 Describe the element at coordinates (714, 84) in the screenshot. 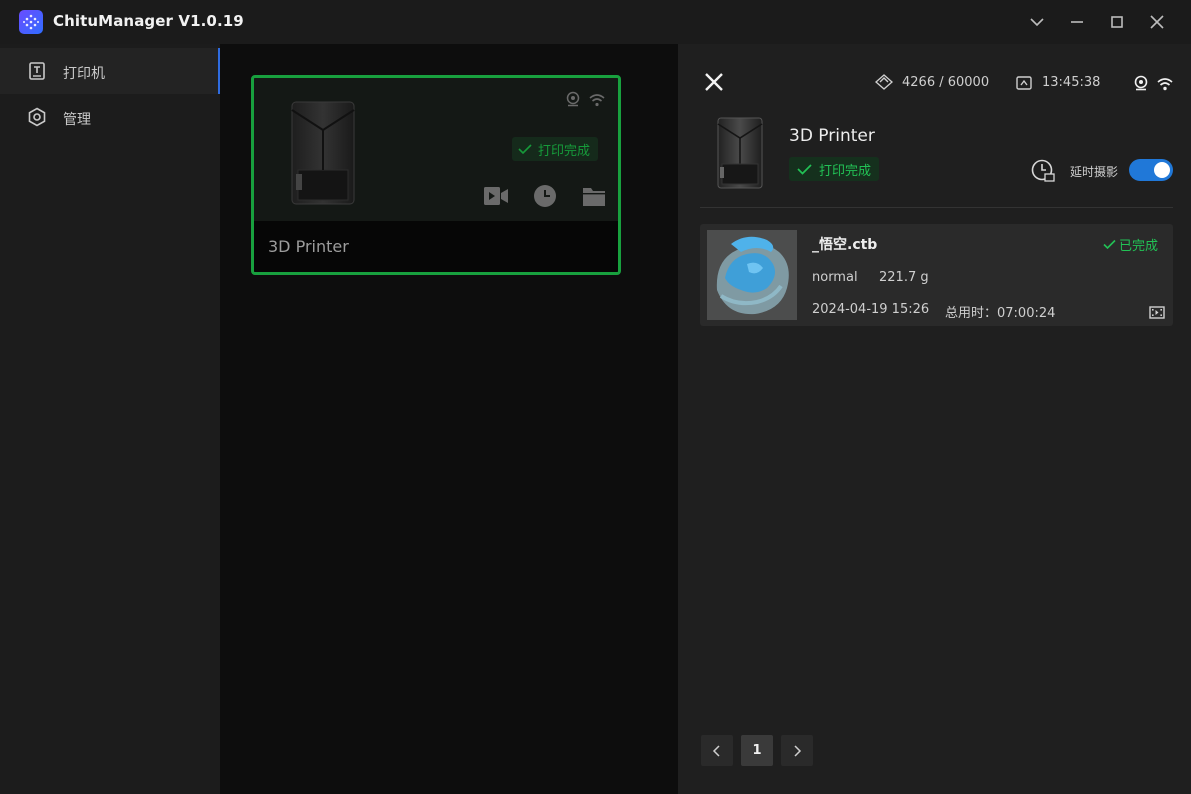

I see `close-panel-button` at that location.